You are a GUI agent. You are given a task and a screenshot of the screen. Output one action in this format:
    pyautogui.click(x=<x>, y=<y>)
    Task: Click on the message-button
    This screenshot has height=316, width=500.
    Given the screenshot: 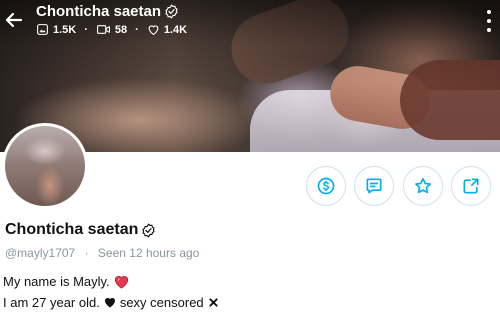 What is the action you would take?
    pyautogui.click(x=374, y=186)
    